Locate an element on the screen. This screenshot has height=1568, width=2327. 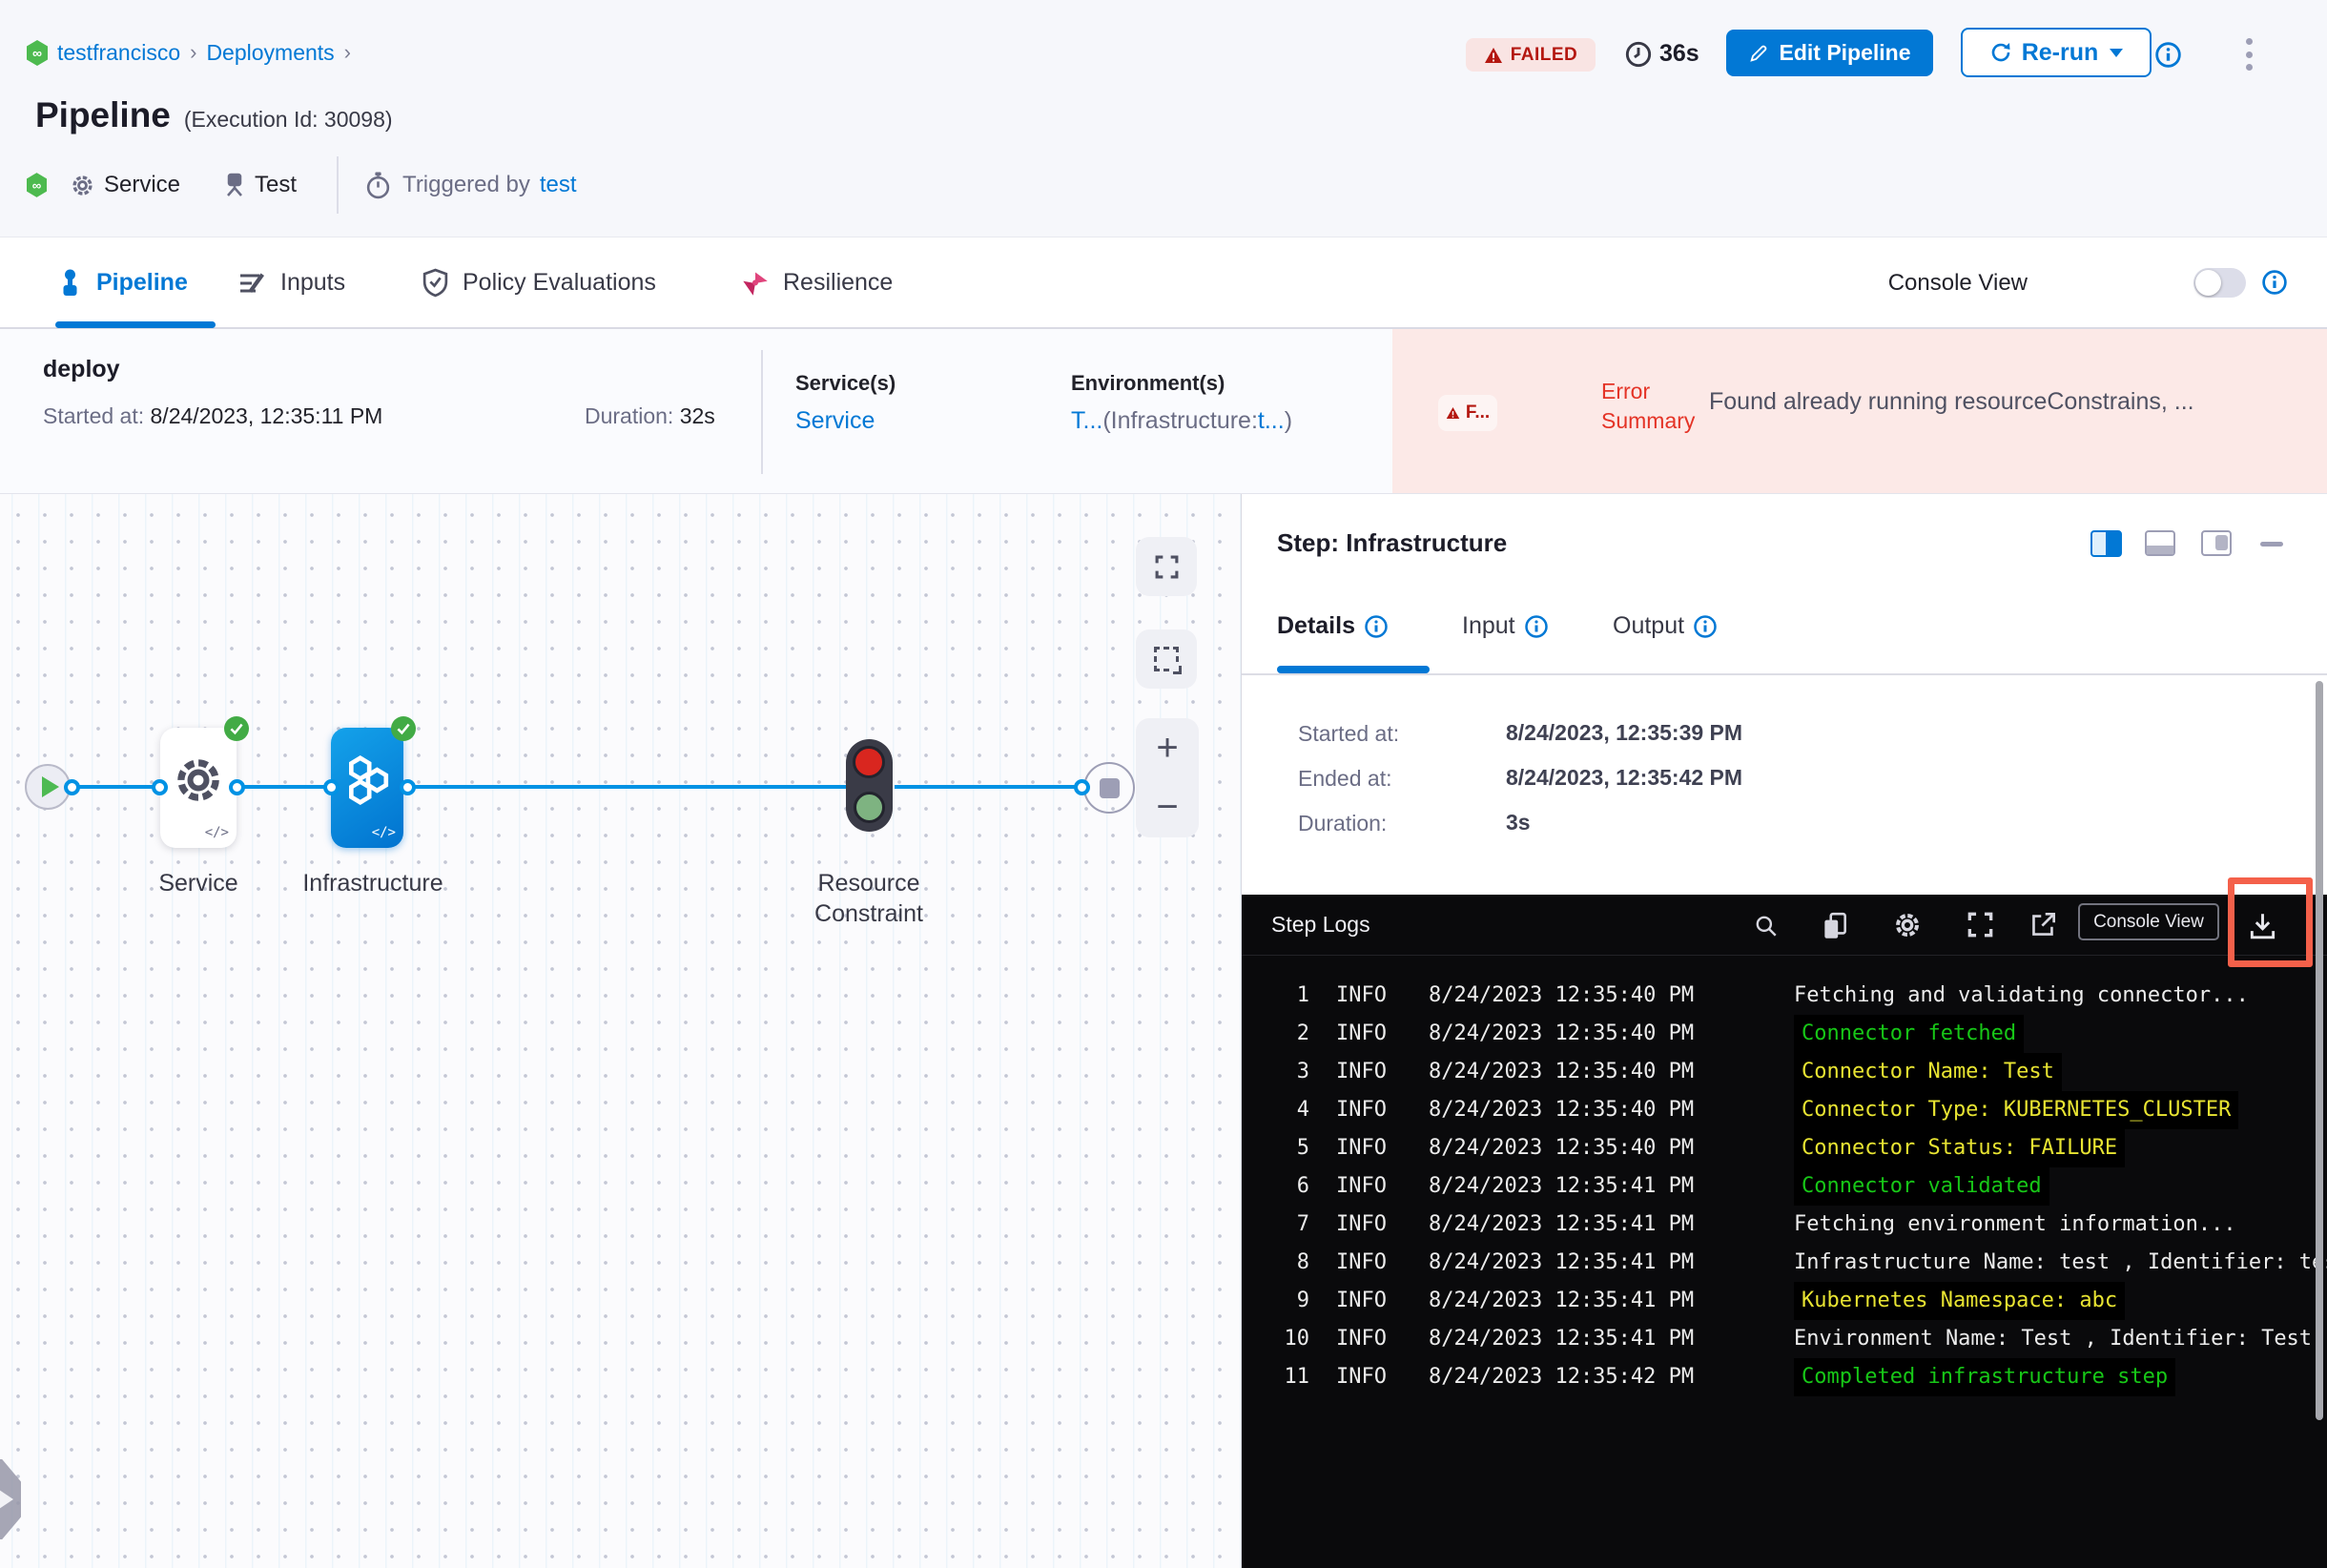
log-line-number: 5 is located at coordinates (1302, 1148).